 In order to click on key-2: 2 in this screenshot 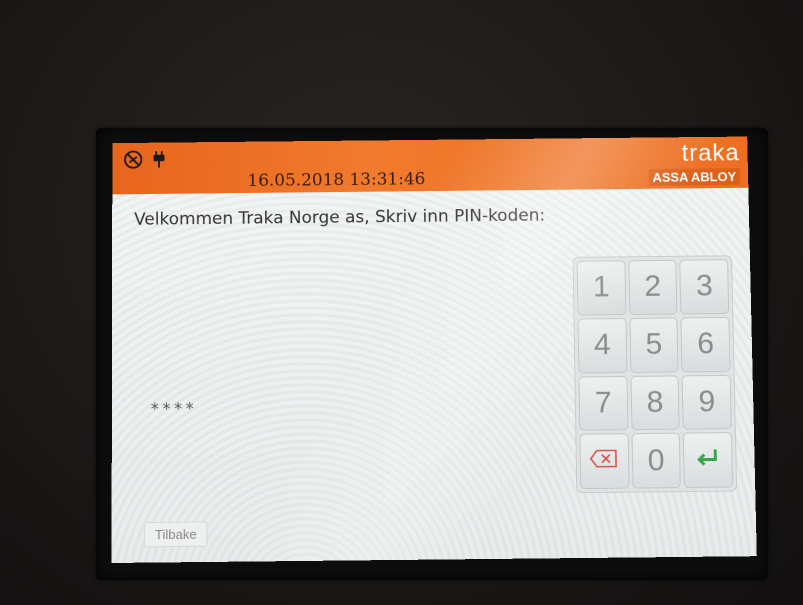, I will do `click(653, 287)`.